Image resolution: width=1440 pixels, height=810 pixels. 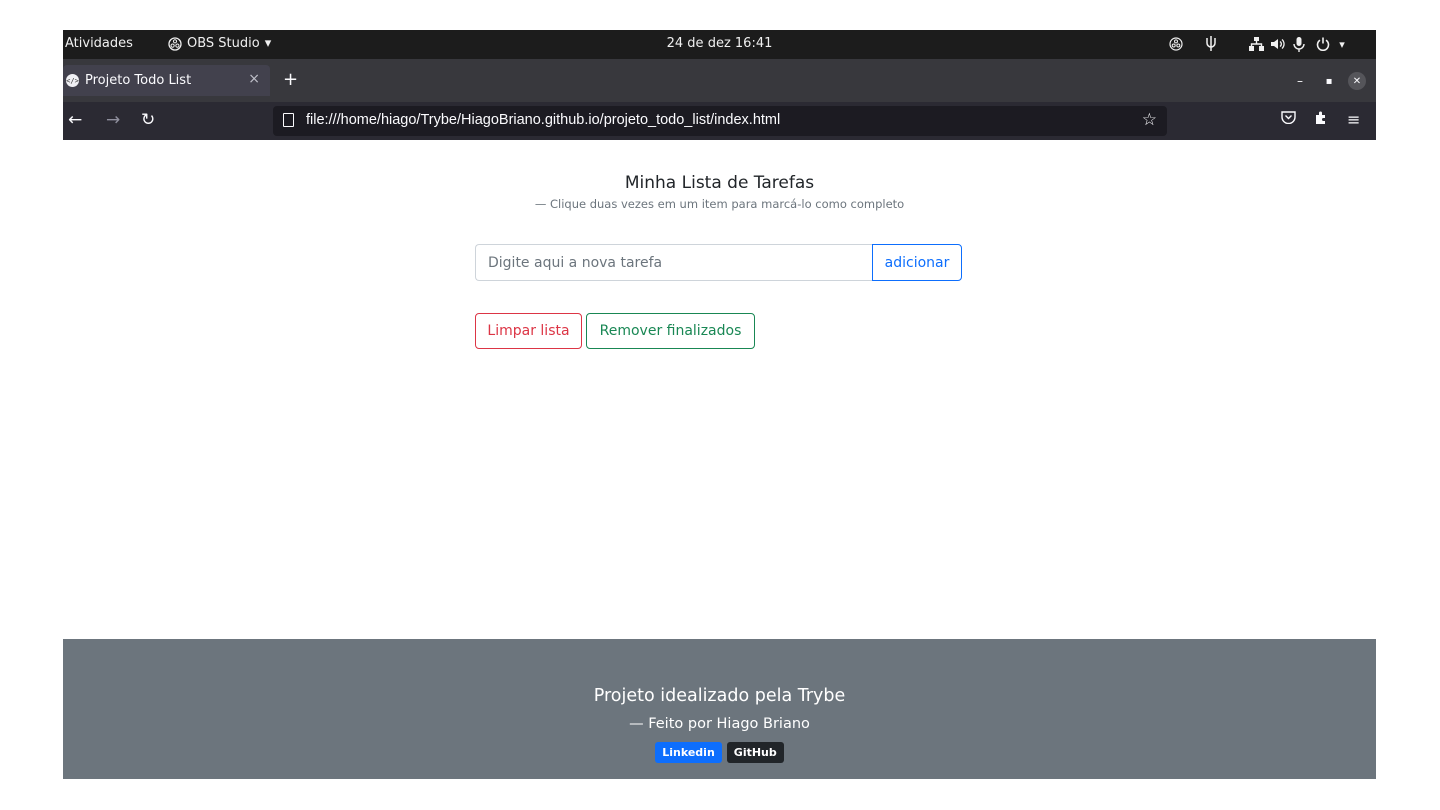 I want to click on maximize-button: ▪, so click(x=1329, y=81).